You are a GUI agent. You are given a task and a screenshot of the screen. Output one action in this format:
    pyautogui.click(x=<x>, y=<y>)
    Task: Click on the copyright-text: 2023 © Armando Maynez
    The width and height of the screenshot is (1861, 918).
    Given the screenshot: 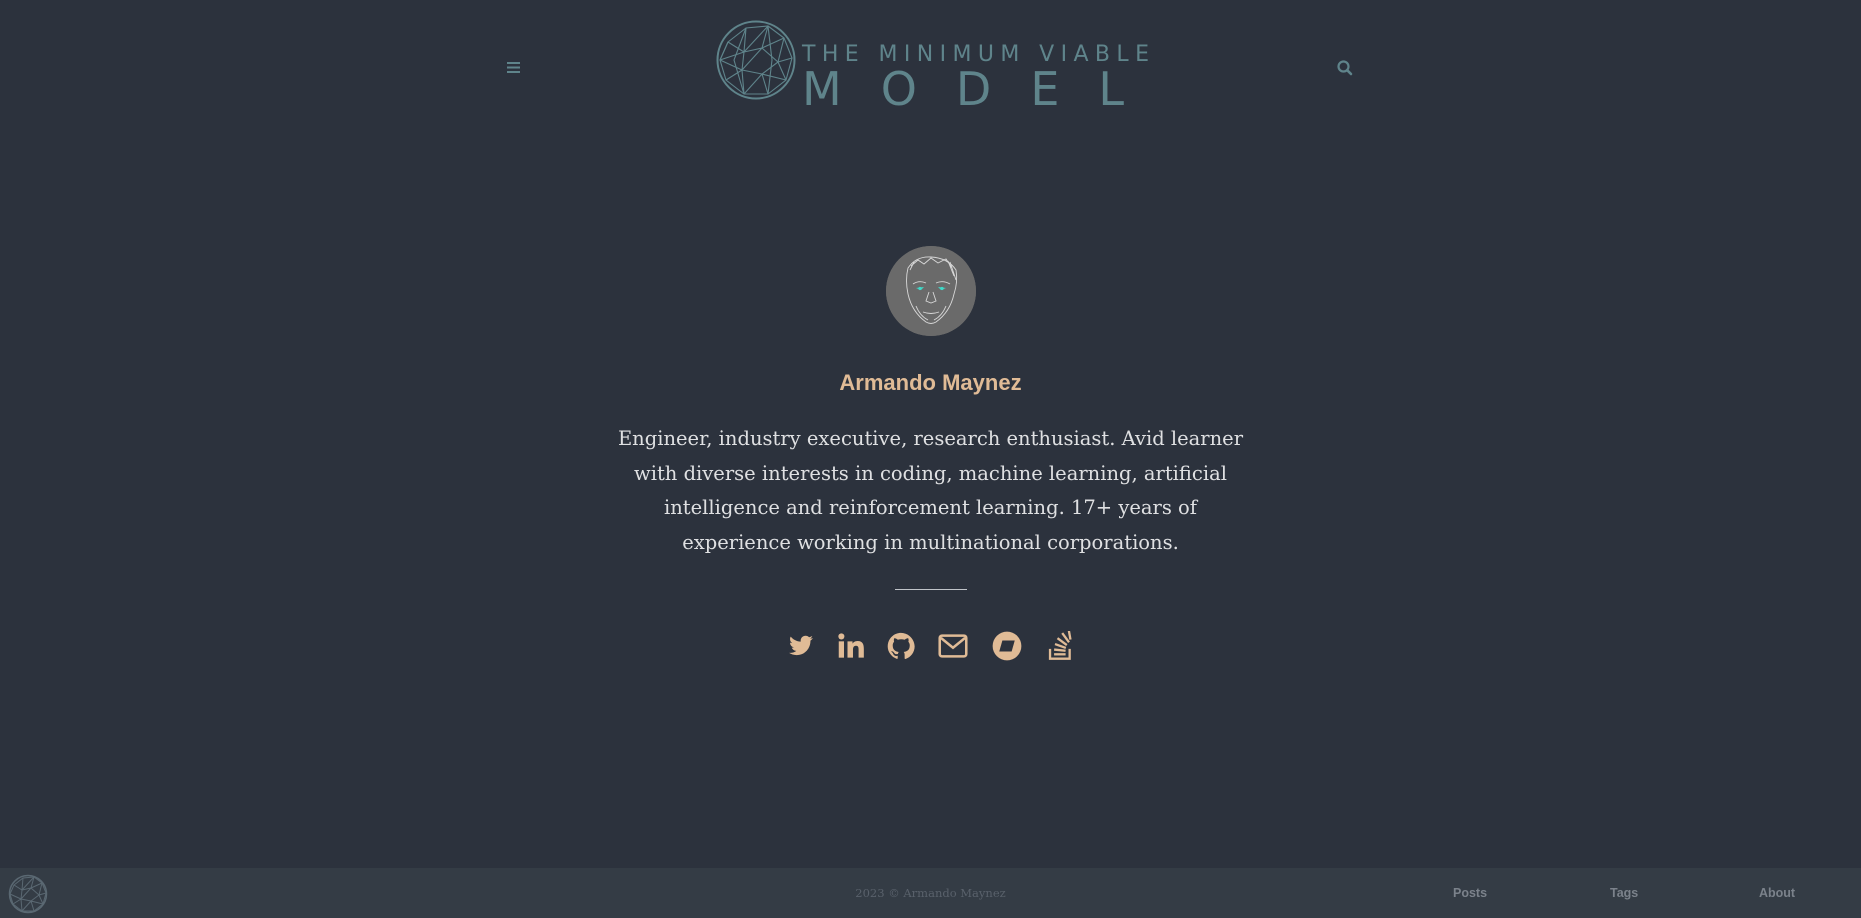 What is the action you would take?
    pyautogui.click(x=930, y=893)
    